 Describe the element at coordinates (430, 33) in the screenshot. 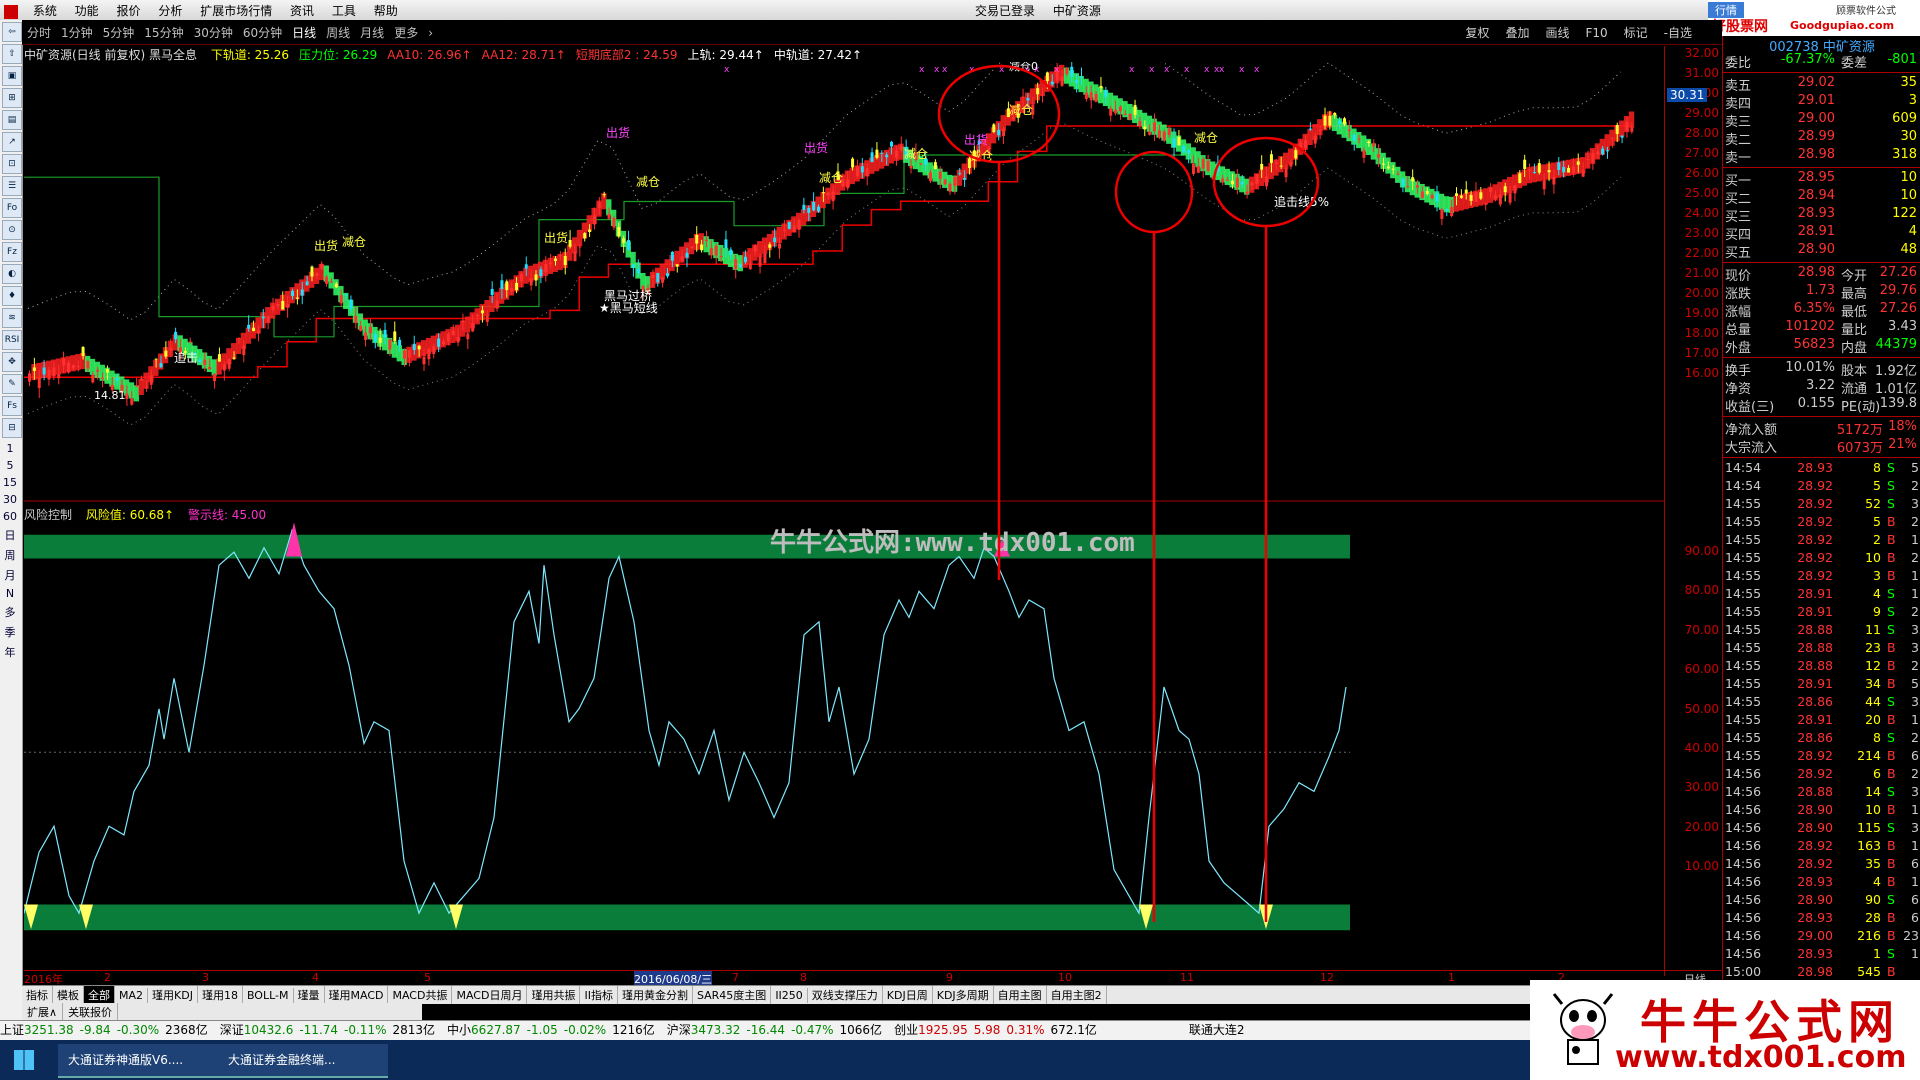

I see `chevron-right-icon: ›` at that location.